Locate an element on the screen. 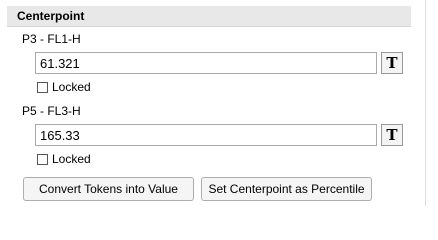  field-label-p3: P3 - FL1-H is located at coordinates (51, 39).